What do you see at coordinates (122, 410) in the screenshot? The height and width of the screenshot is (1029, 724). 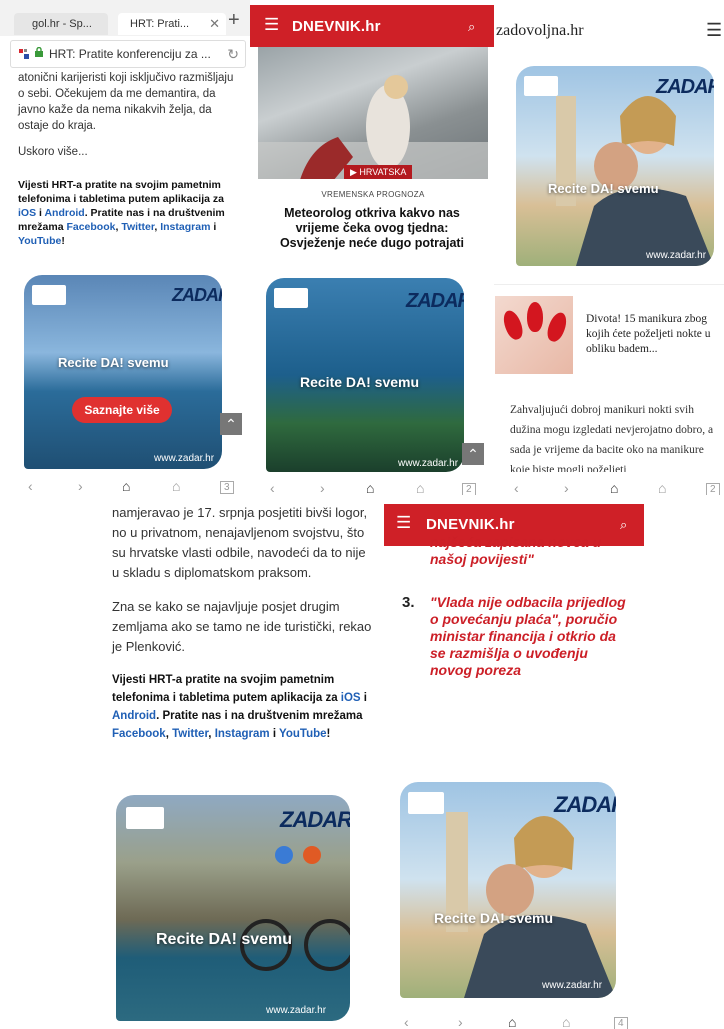 I see `learn-more-button: Saznajte više` at bounding box center [122, 410].